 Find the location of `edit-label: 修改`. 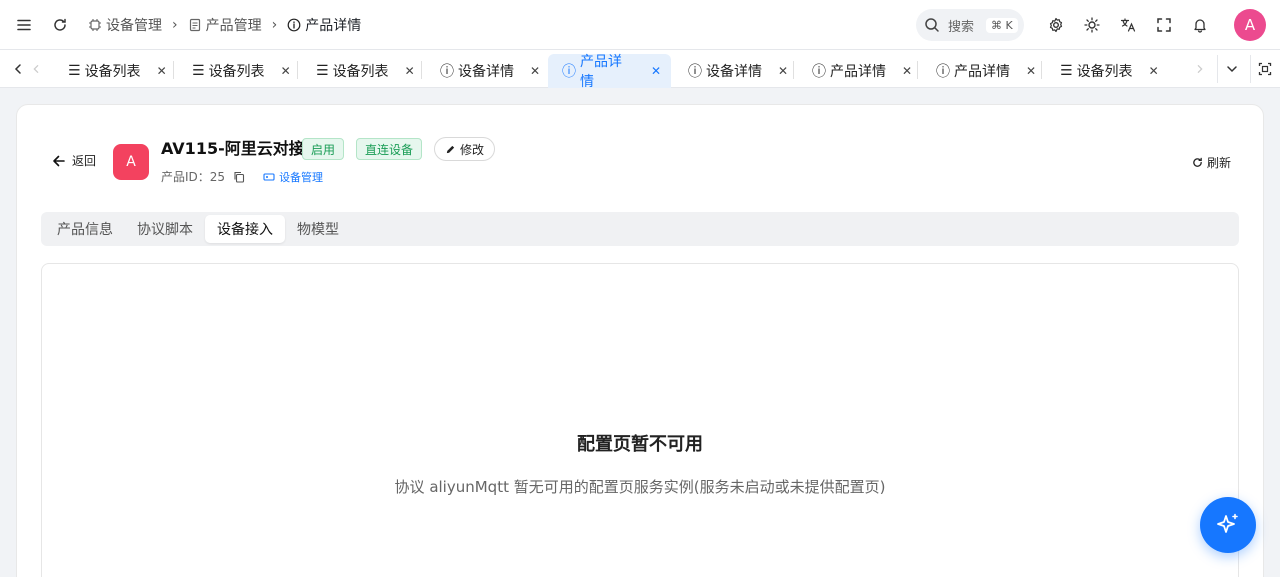

edit-label: 修改 is located at coordinates (472, 149).